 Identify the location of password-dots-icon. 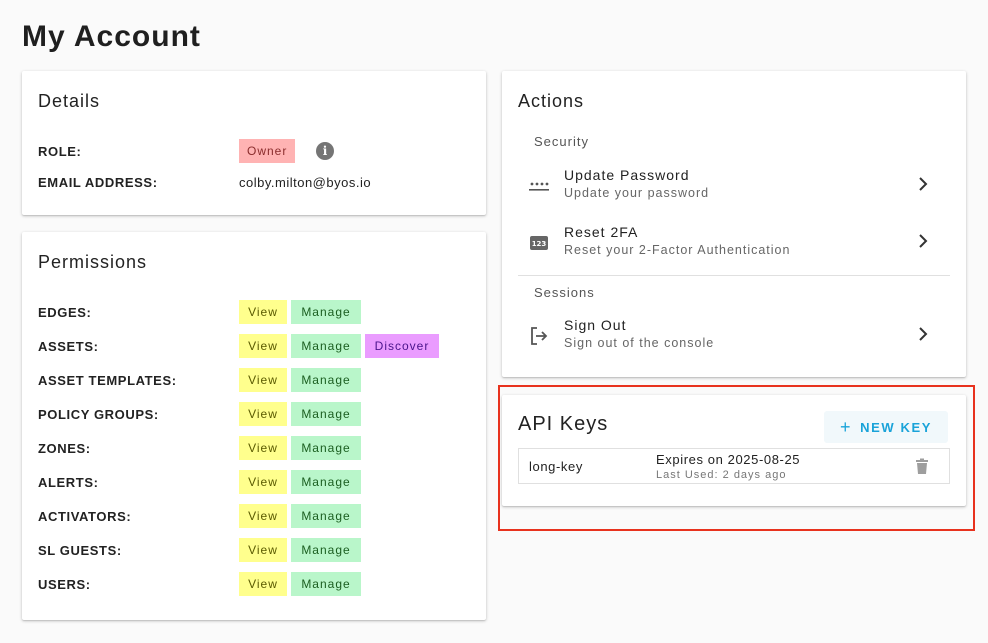
(539, 186).